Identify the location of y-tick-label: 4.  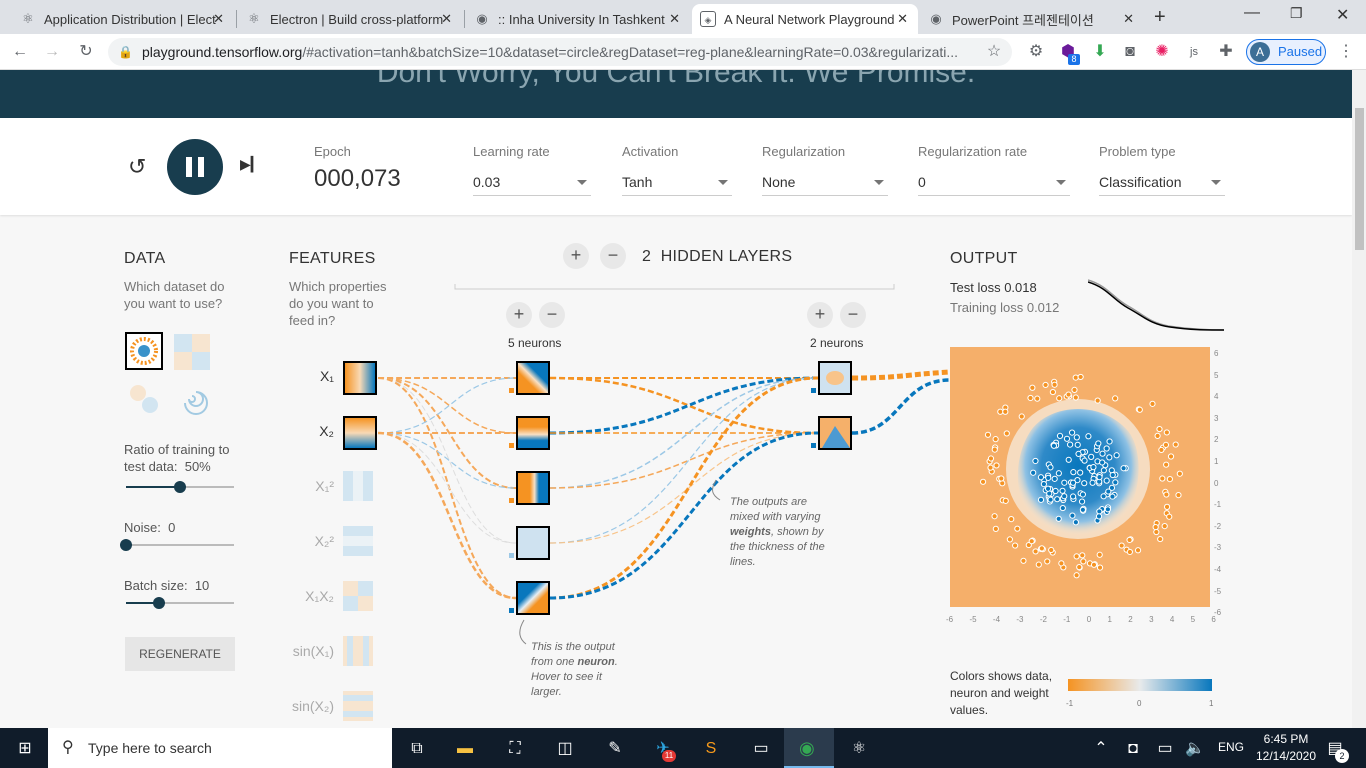
(1216, 397).